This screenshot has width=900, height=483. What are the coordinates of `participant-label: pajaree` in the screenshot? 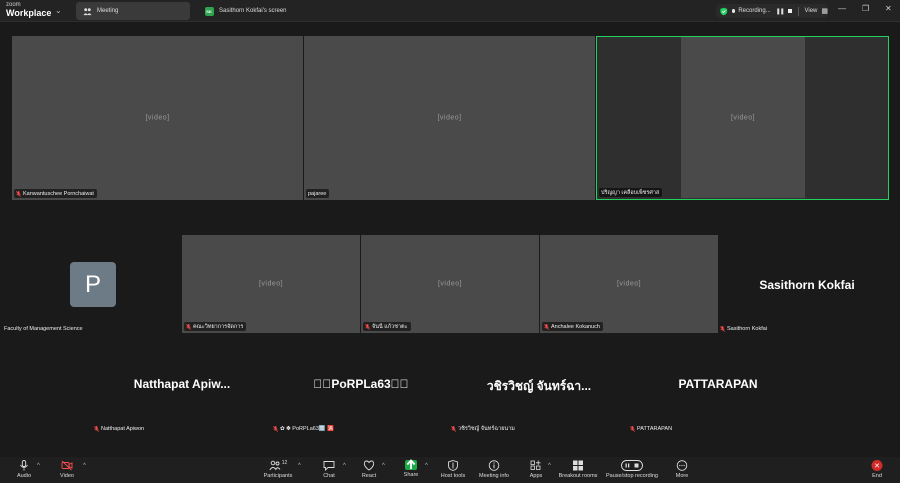 It's located at (318, 193).